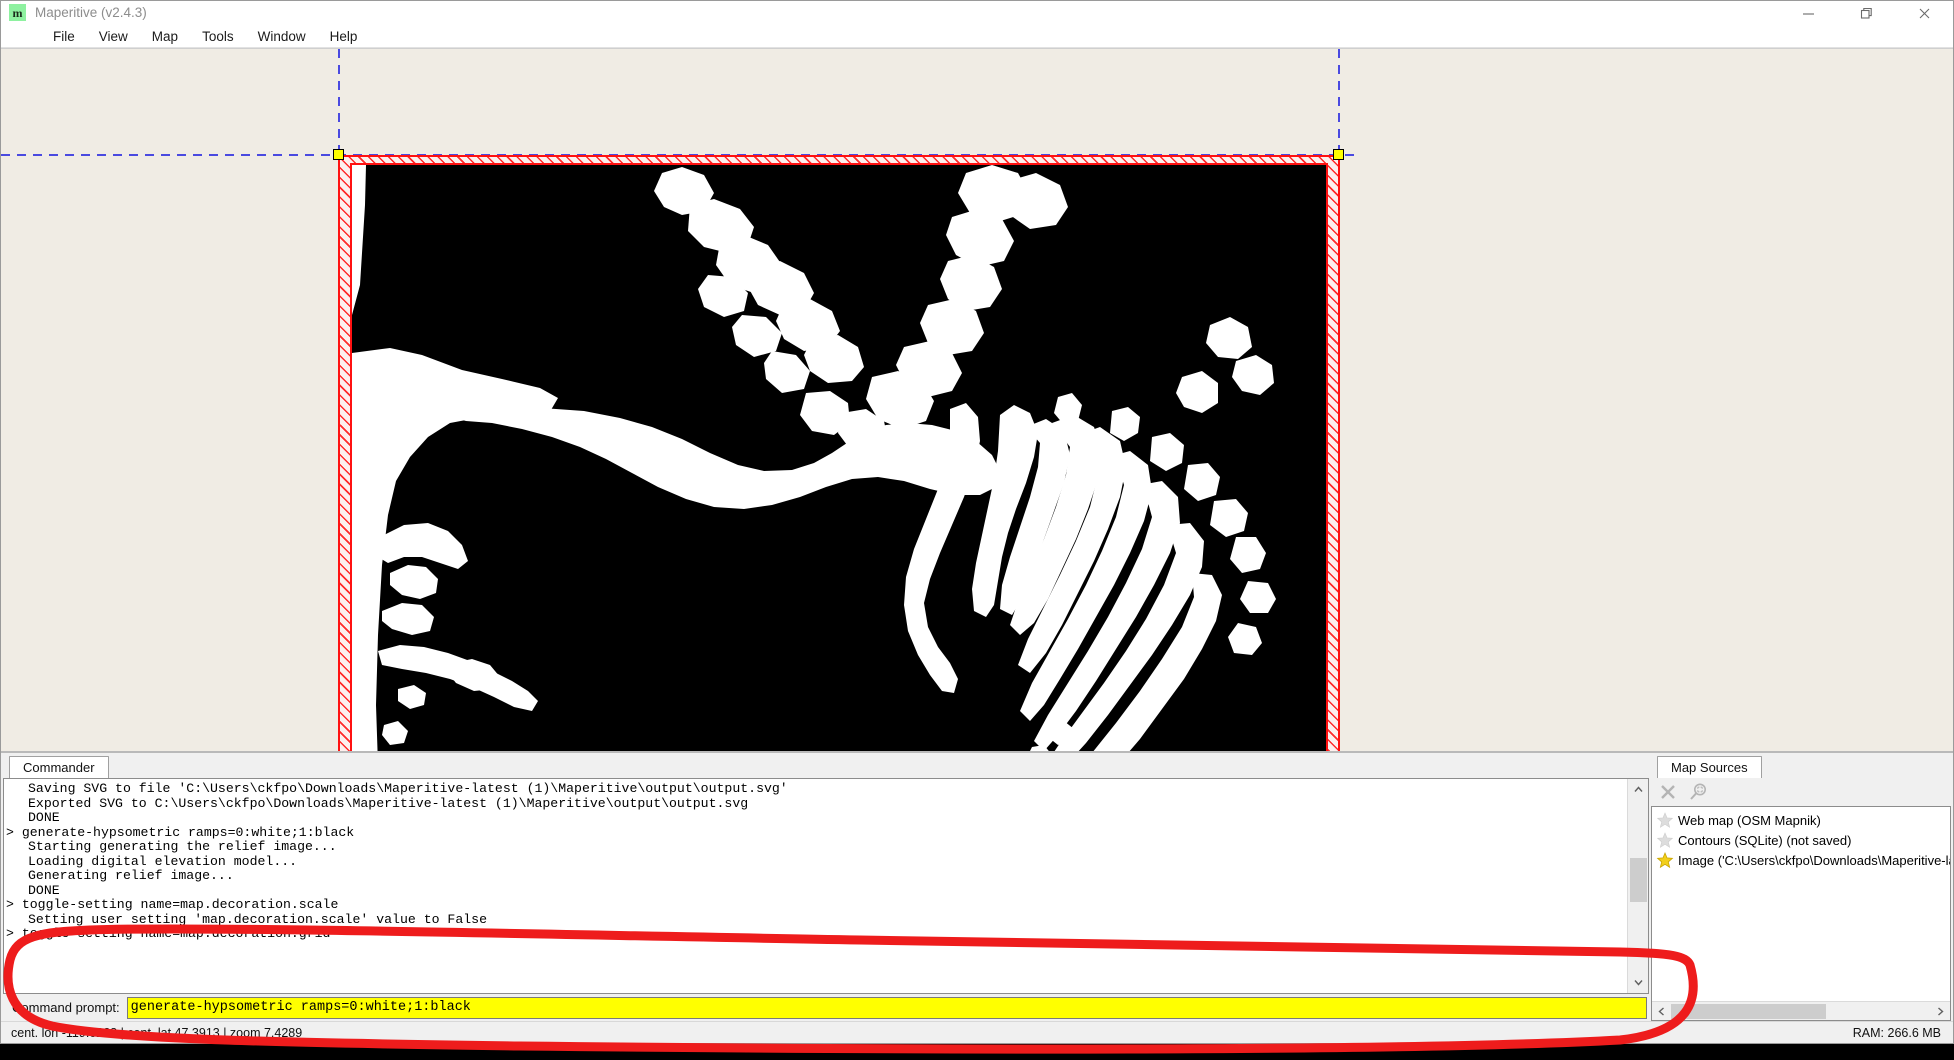 The width and height of the screenshot is (1954, 1060). What do you see at coordinates (1924, 13) in the screenshot?
I see `close-button` at bounding box center [1924, 13].